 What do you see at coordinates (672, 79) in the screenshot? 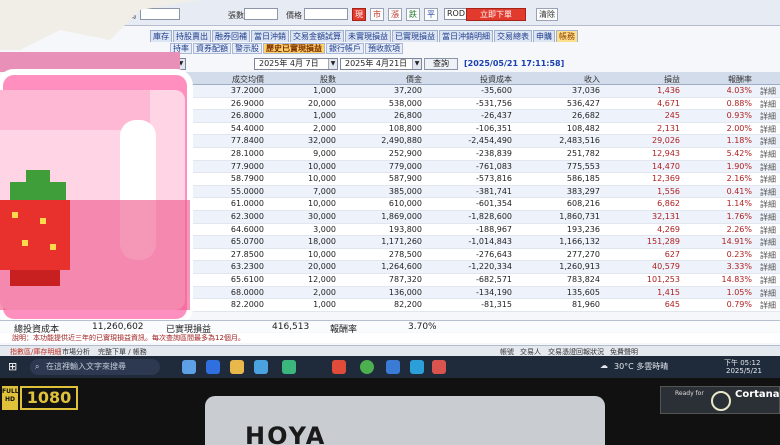
I see `col-pl: 損益` at bounding box center [672, 79].